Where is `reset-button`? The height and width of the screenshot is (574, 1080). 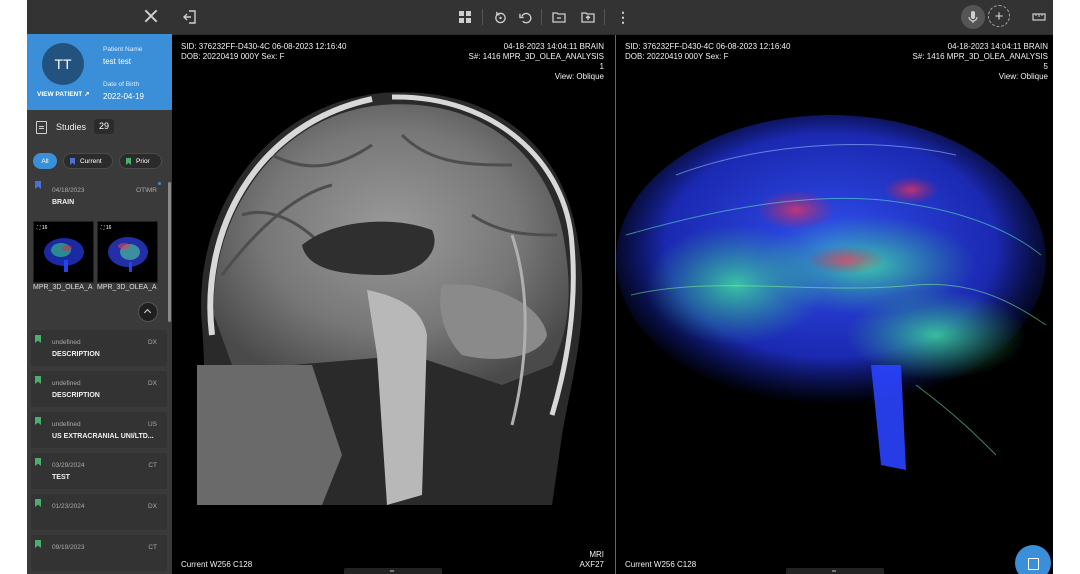 reset-button is located at coordinates (500, 17).